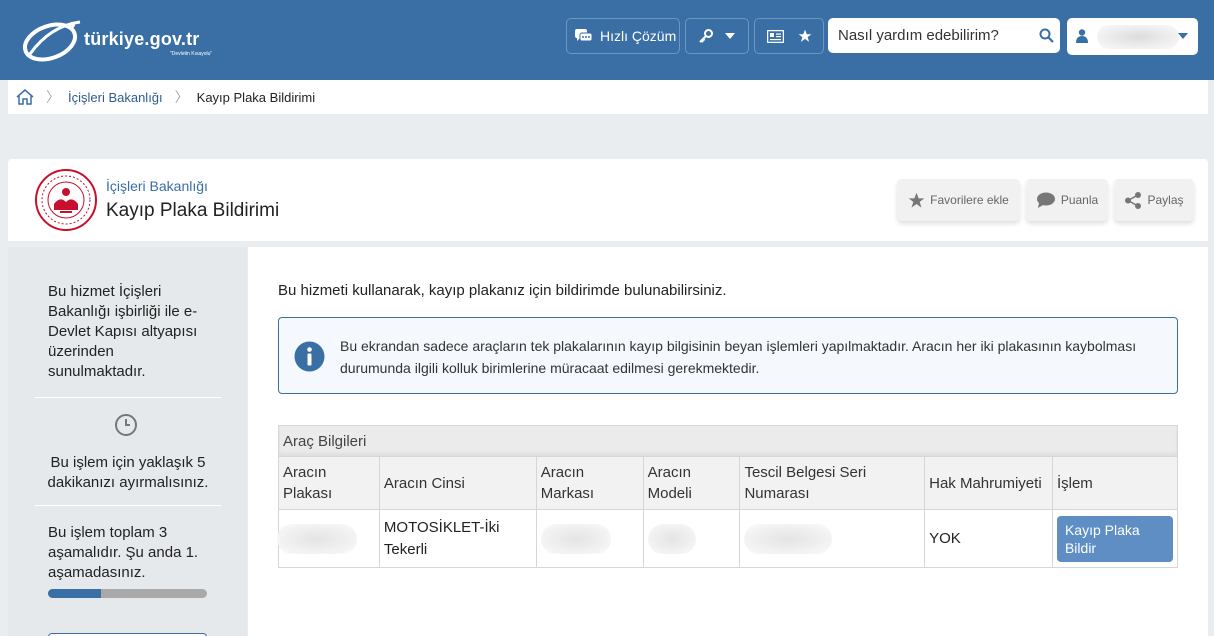  Describe the element at coordinates (25, 97) in the screenshot. I see `home-icon` at that location.